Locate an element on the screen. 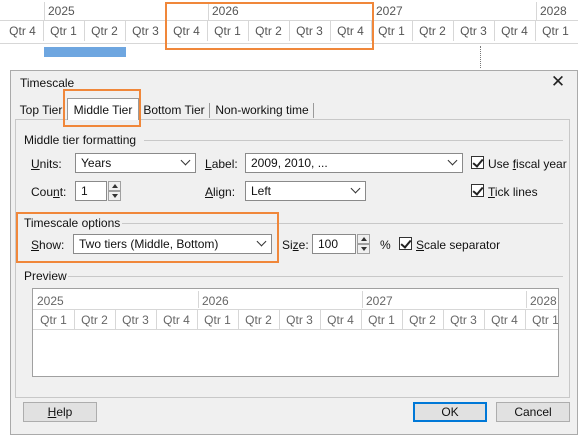 Image resolution: width=578 pixels, height=435 pixels. scale-separator-checkbox is located at coordinates (405, 243).